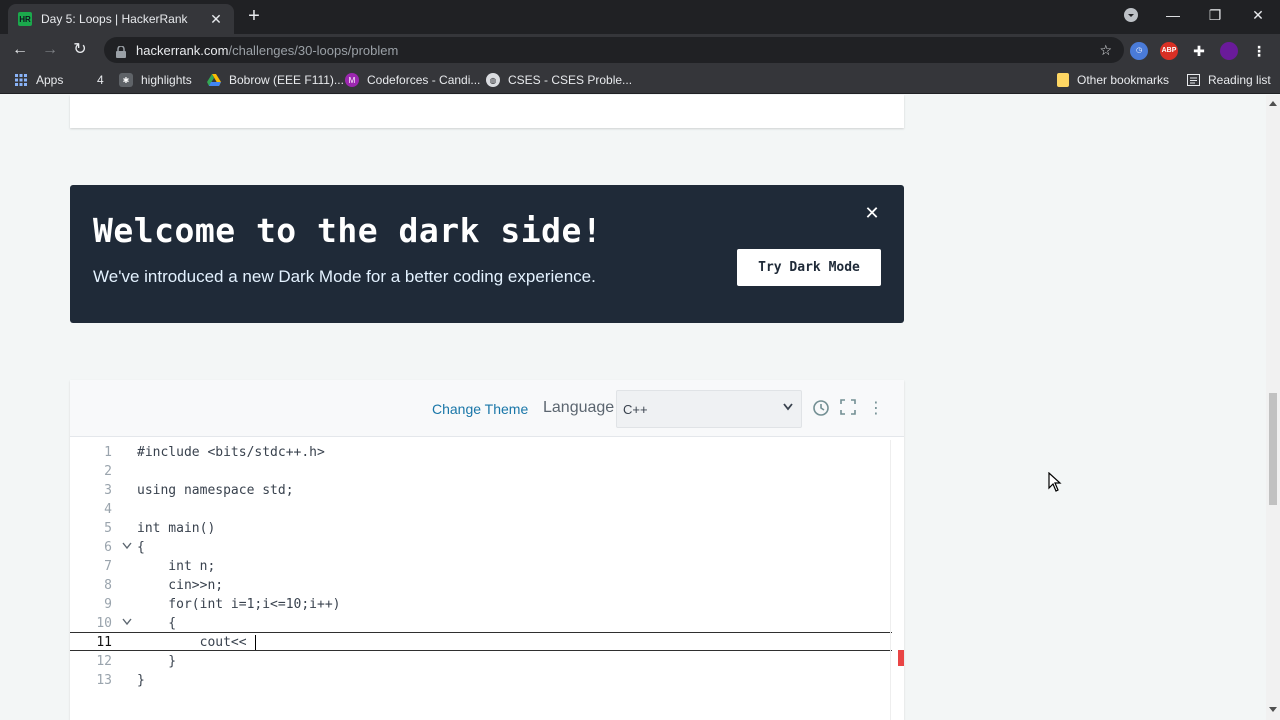  I want to click on chevron-down-icon, so click(788, 407).